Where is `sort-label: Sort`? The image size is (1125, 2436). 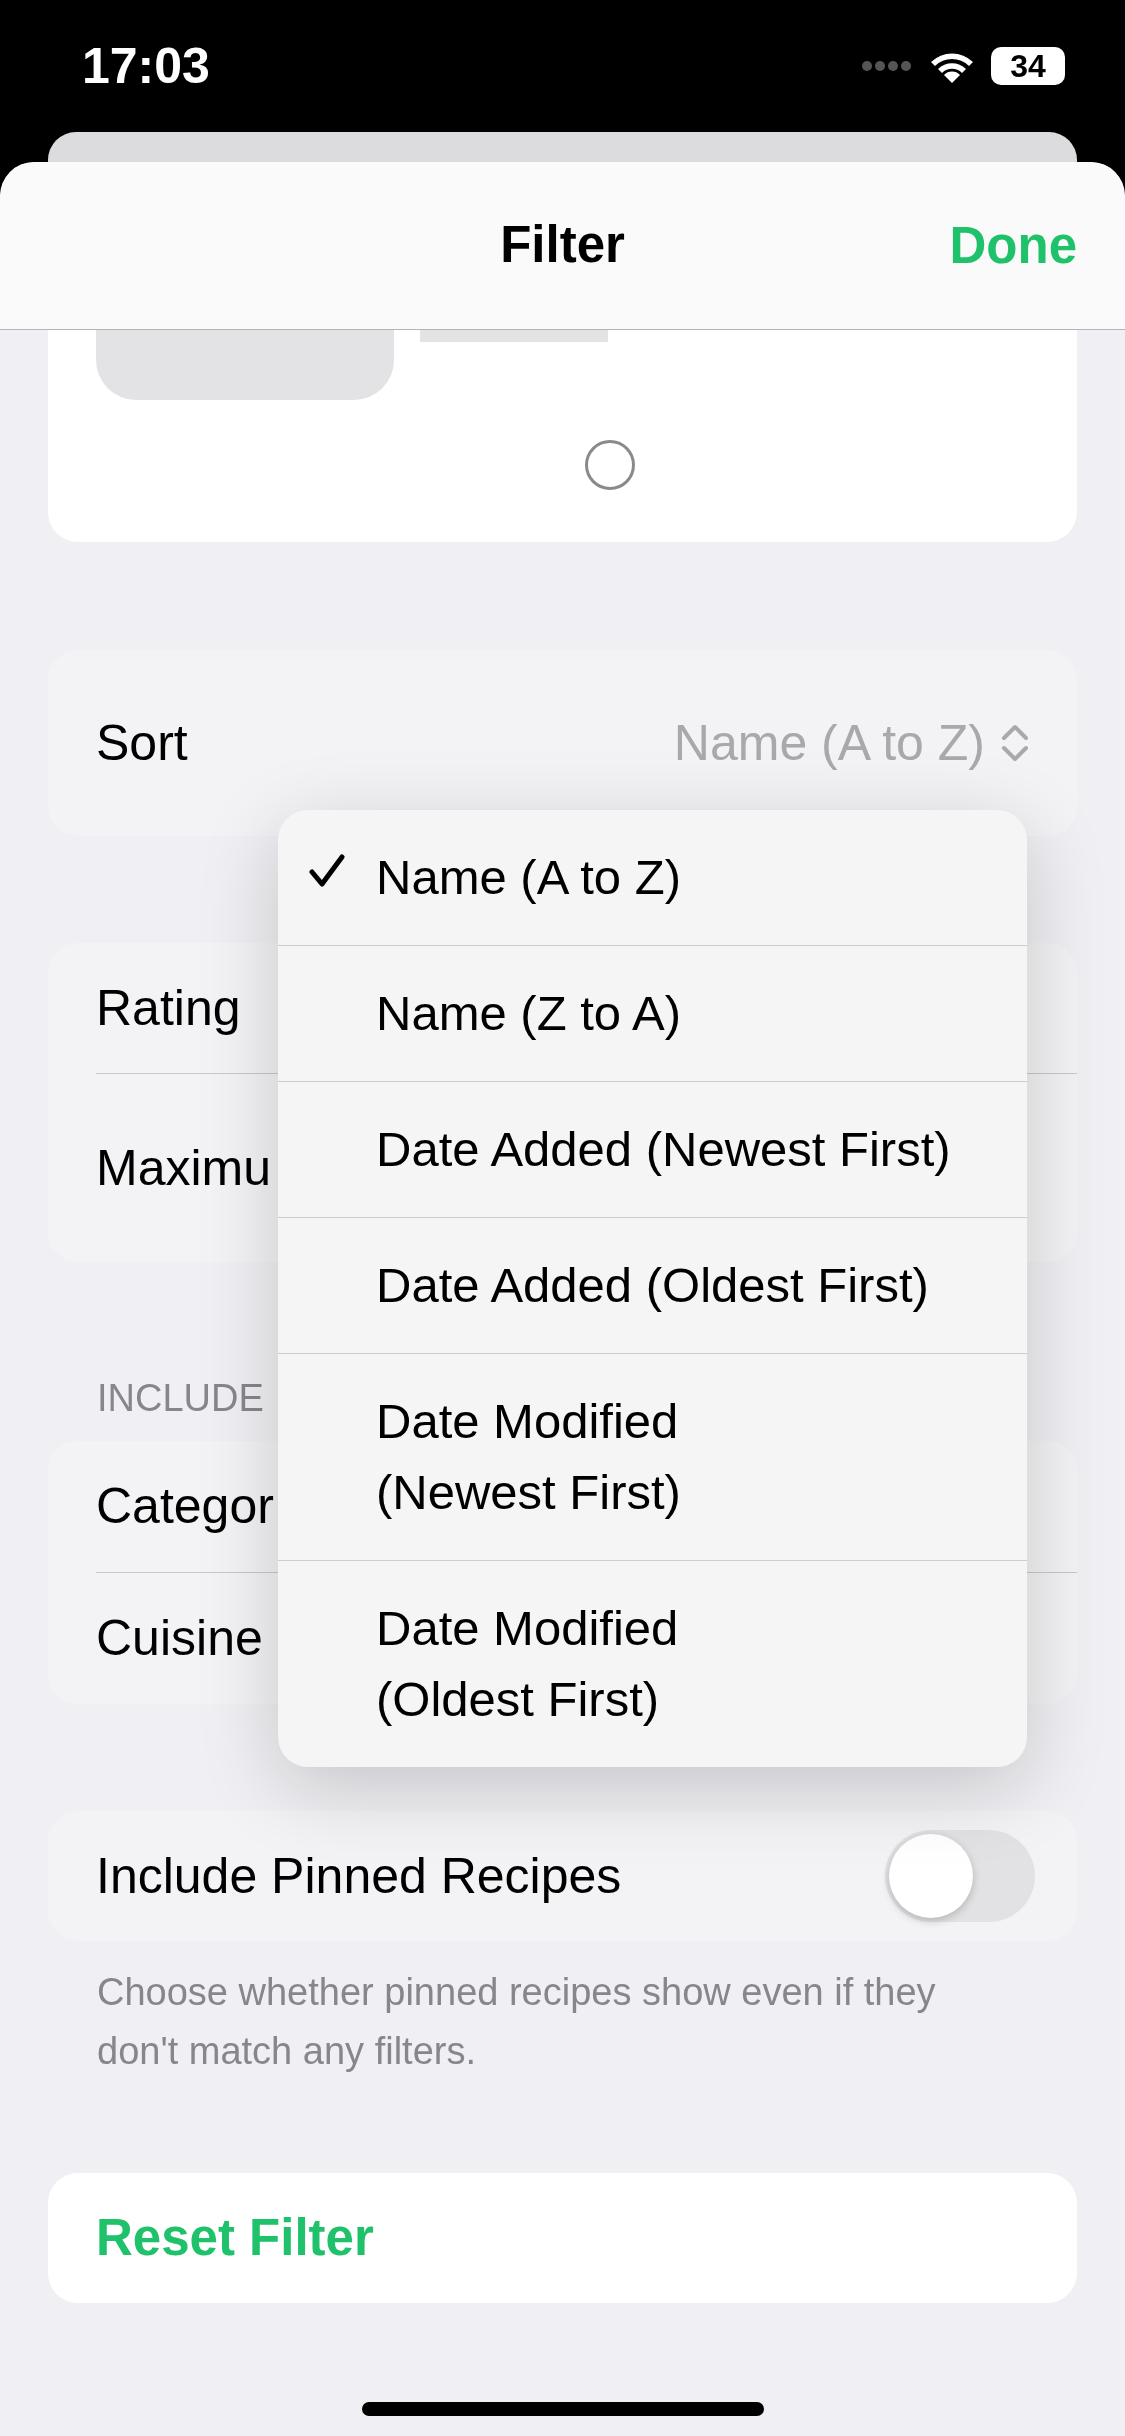
sort-label: Sort is located at coordinates (142, 743).